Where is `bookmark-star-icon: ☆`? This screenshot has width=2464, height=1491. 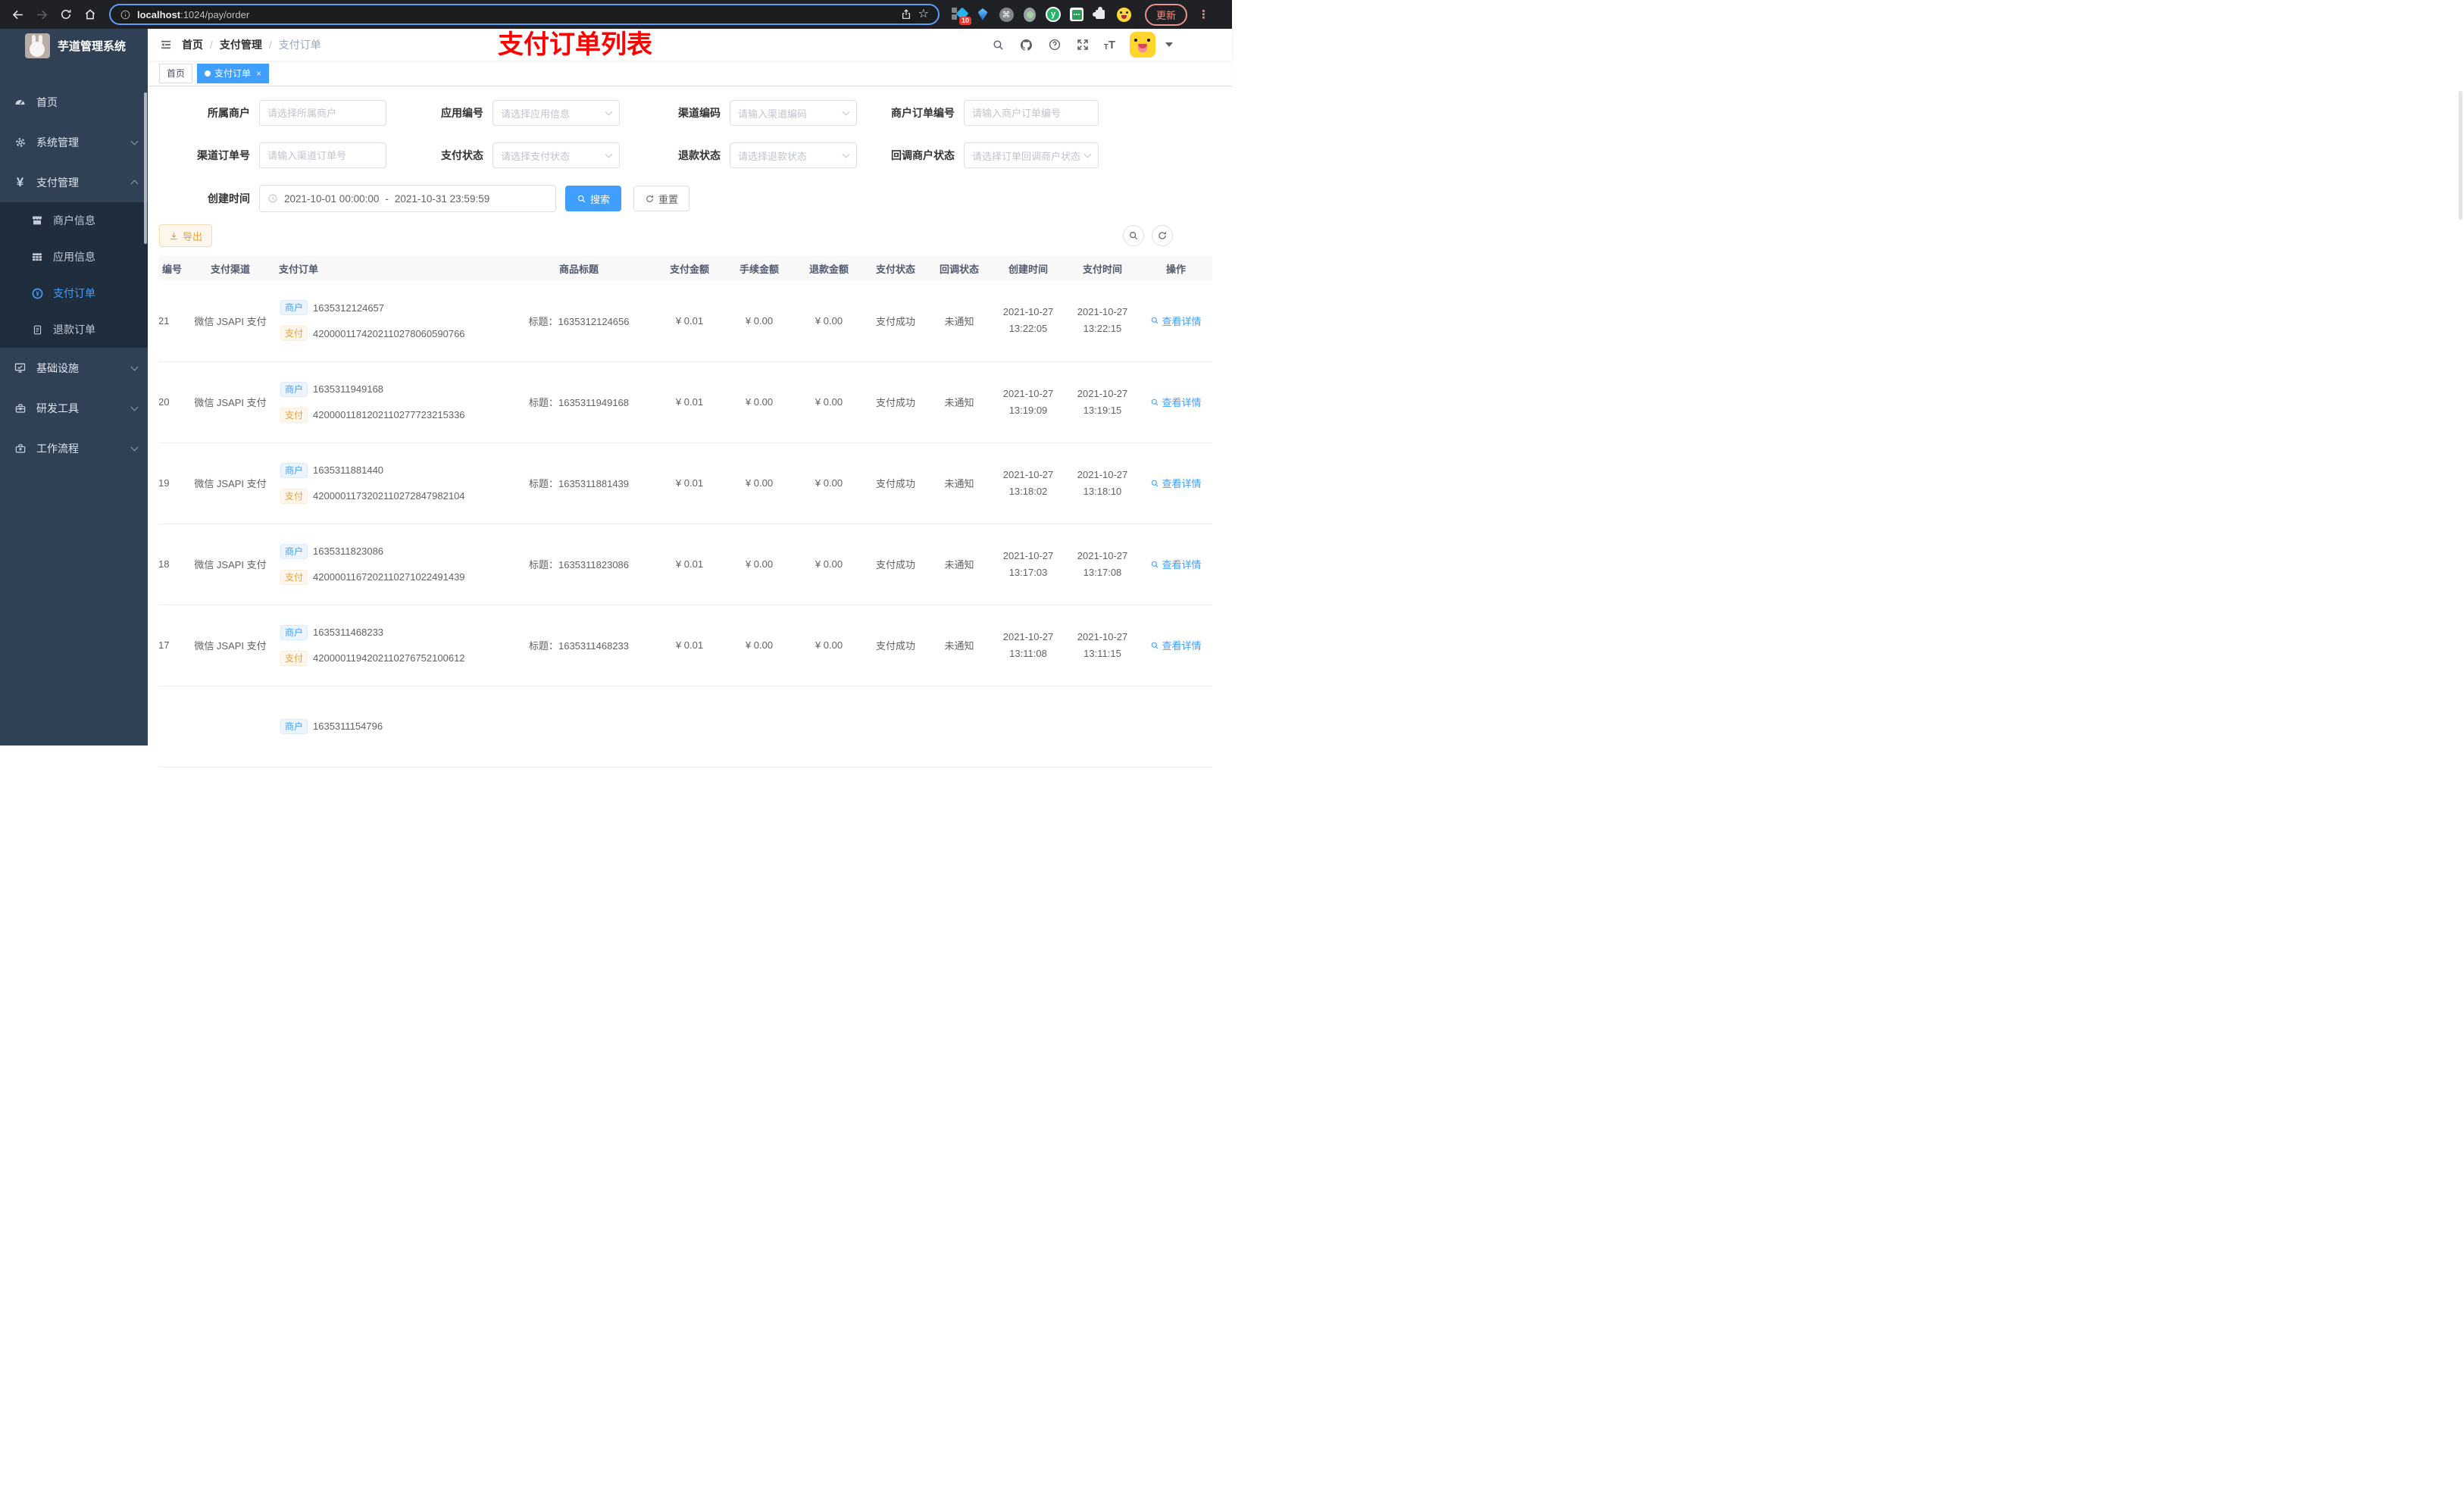 bookmark-star-icon: ☆ is located at coordinates (923, 14).